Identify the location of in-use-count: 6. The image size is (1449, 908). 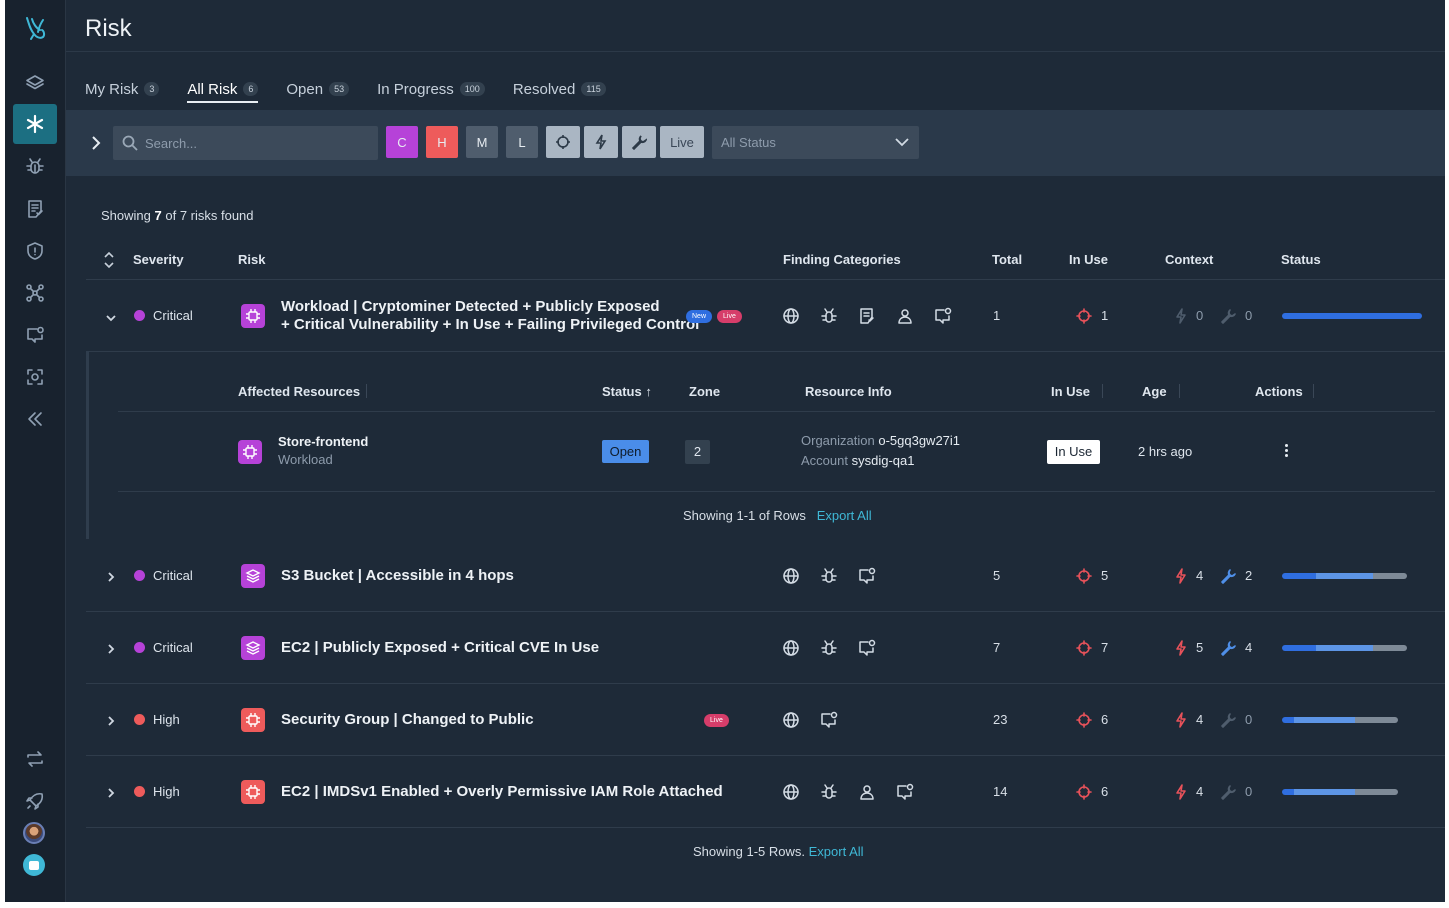
(1105, 719).